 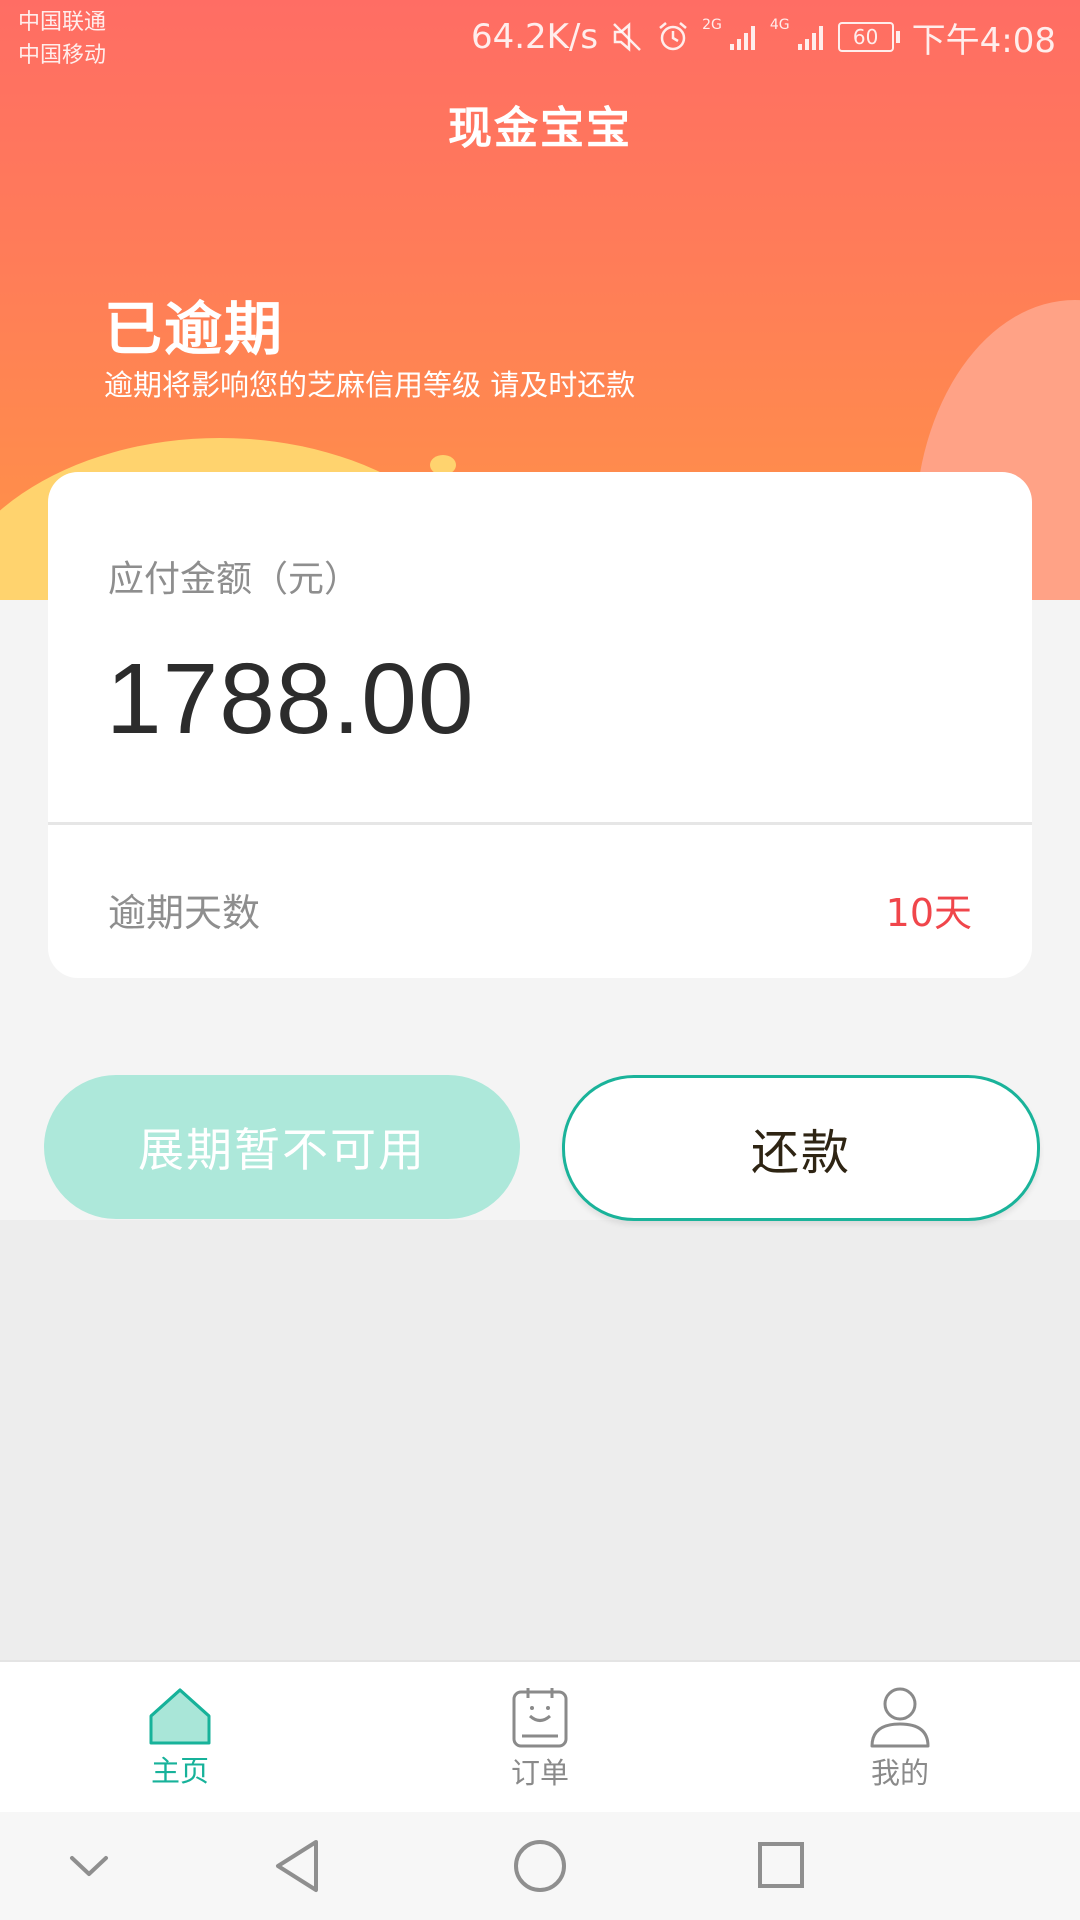 I want to click on carrier-2: 中国移动, so click(x=62, y=55).